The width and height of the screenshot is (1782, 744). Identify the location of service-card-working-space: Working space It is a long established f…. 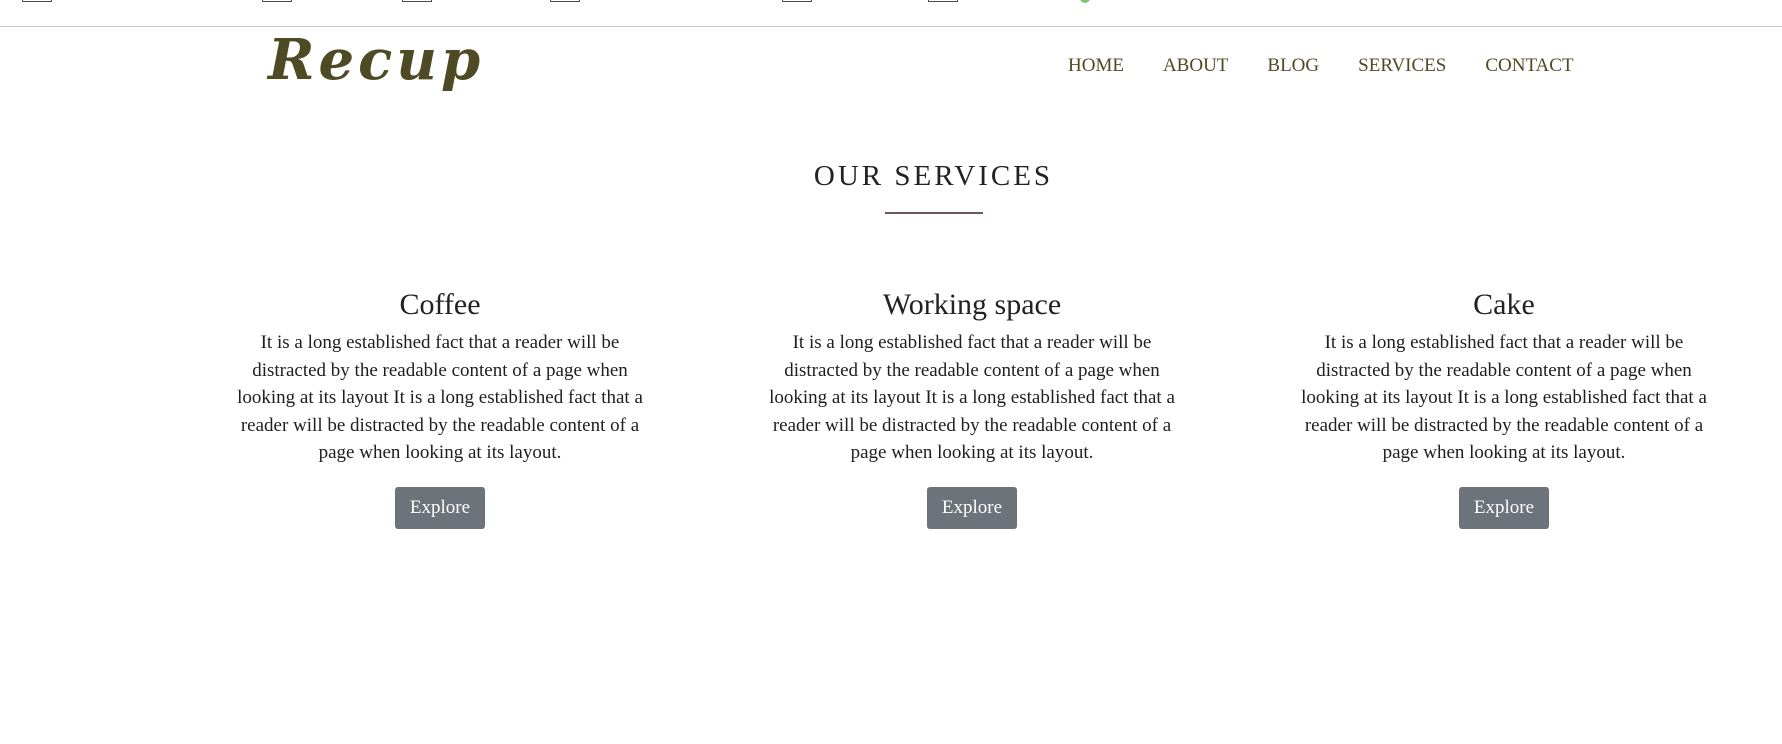
(972, 407).